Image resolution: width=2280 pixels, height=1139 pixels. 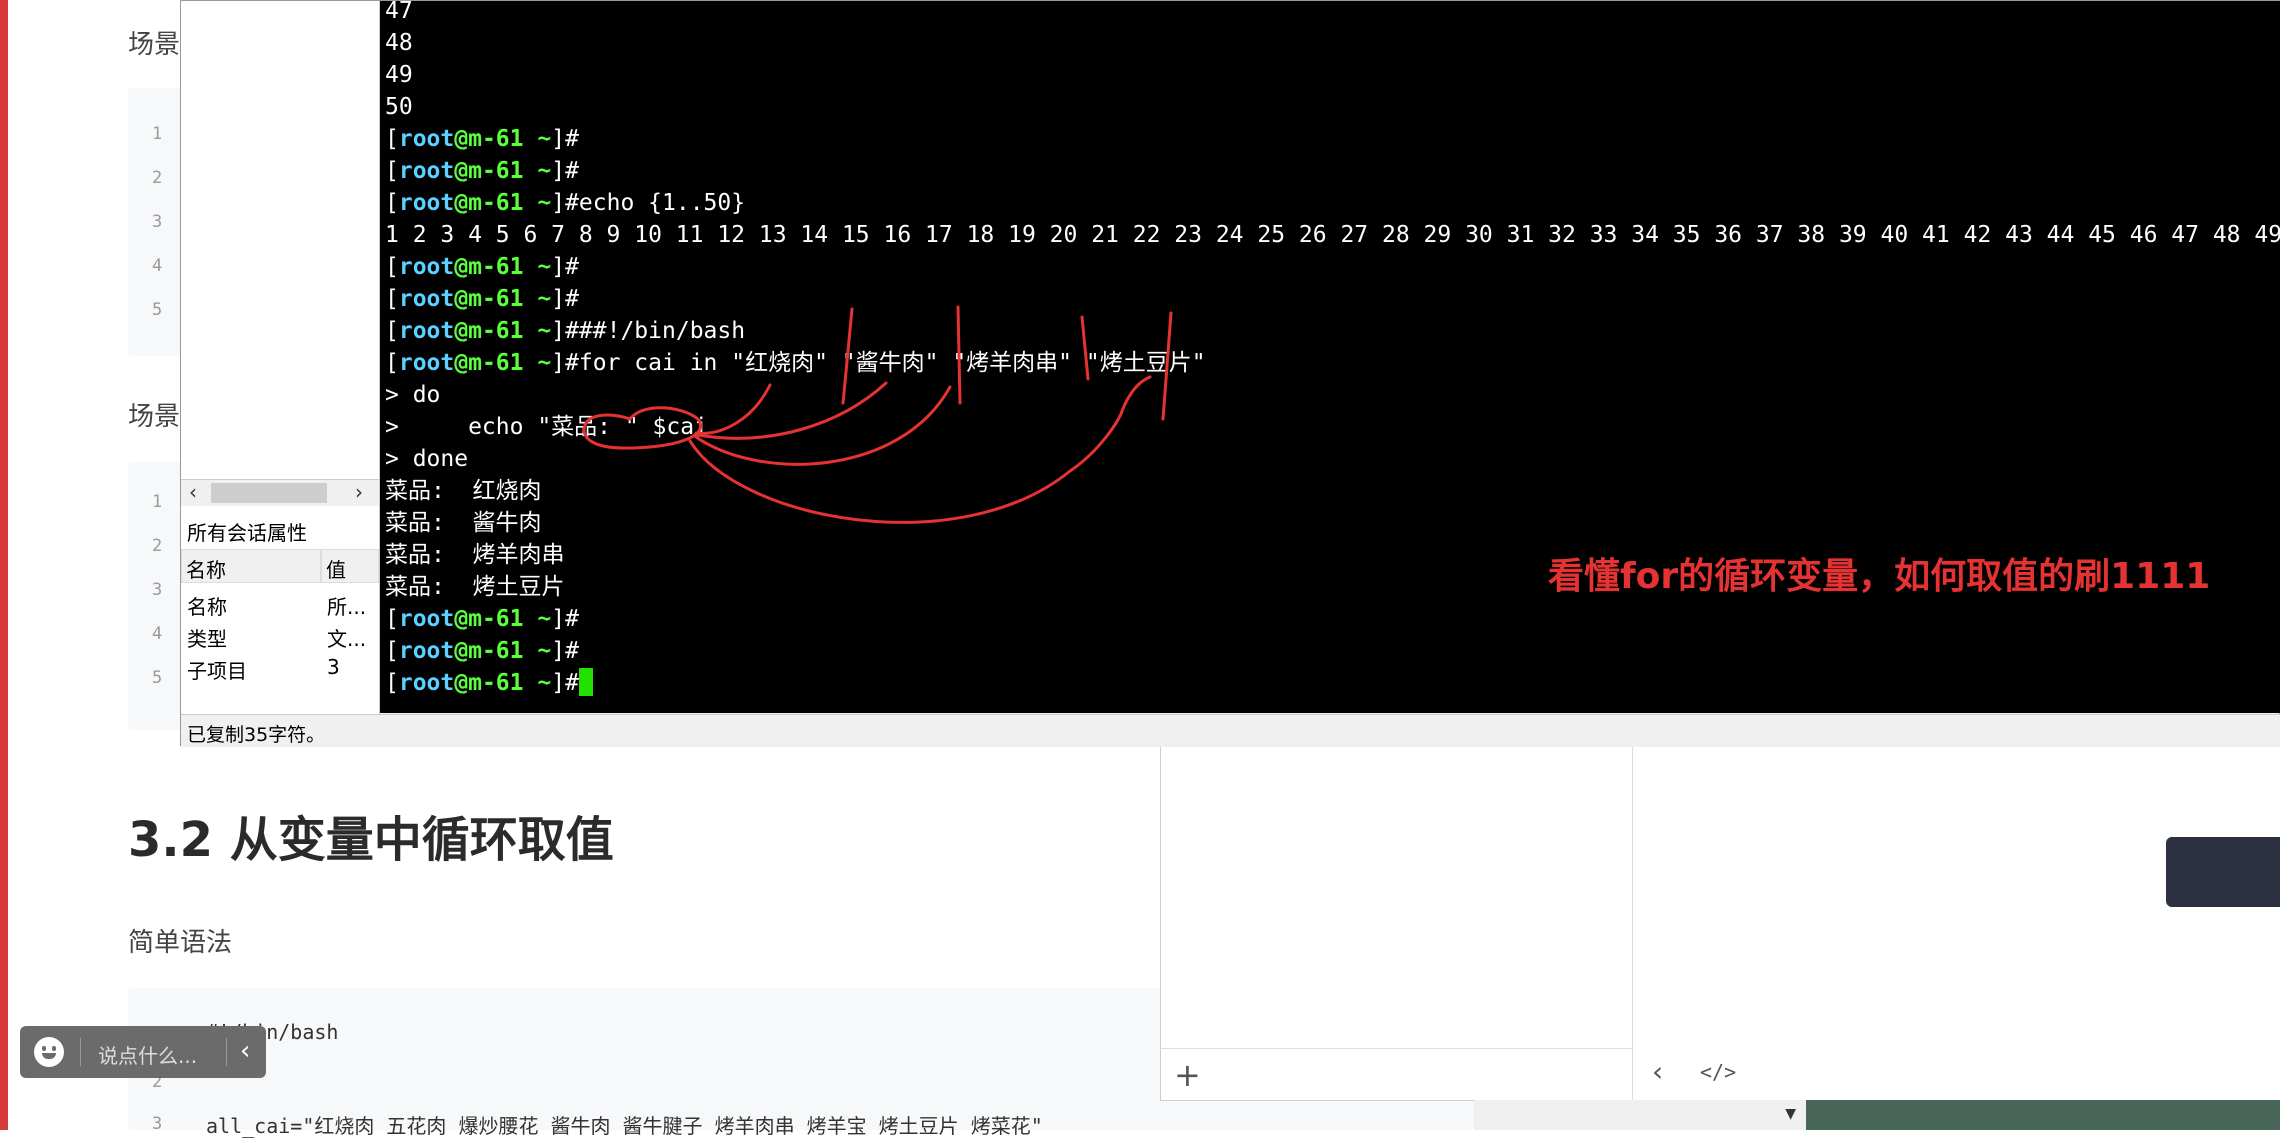 What do you see at coordinates (245, 1051) in the screenshot?
I see `collapse-chevron-icon: ‹` at bounding box center [245, 1051].